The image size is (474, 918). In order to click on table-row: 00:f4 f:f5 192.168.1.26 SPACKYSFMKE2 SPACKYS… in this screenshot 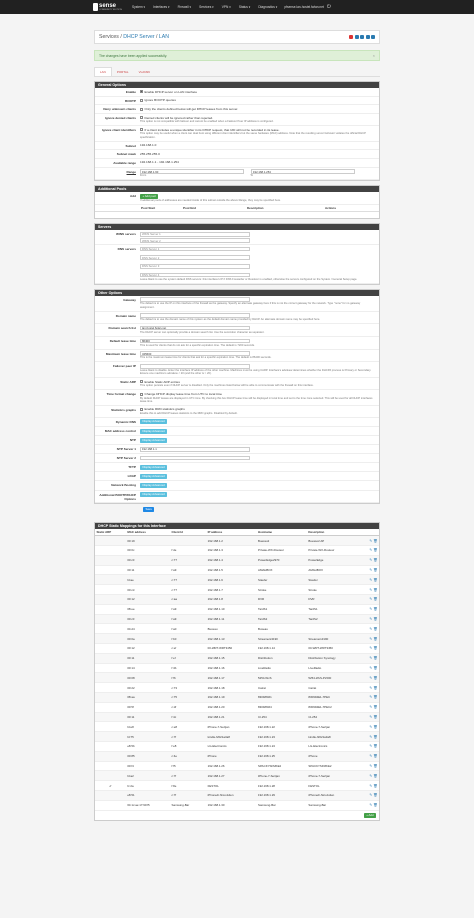, I will do `click(237, 766)`.